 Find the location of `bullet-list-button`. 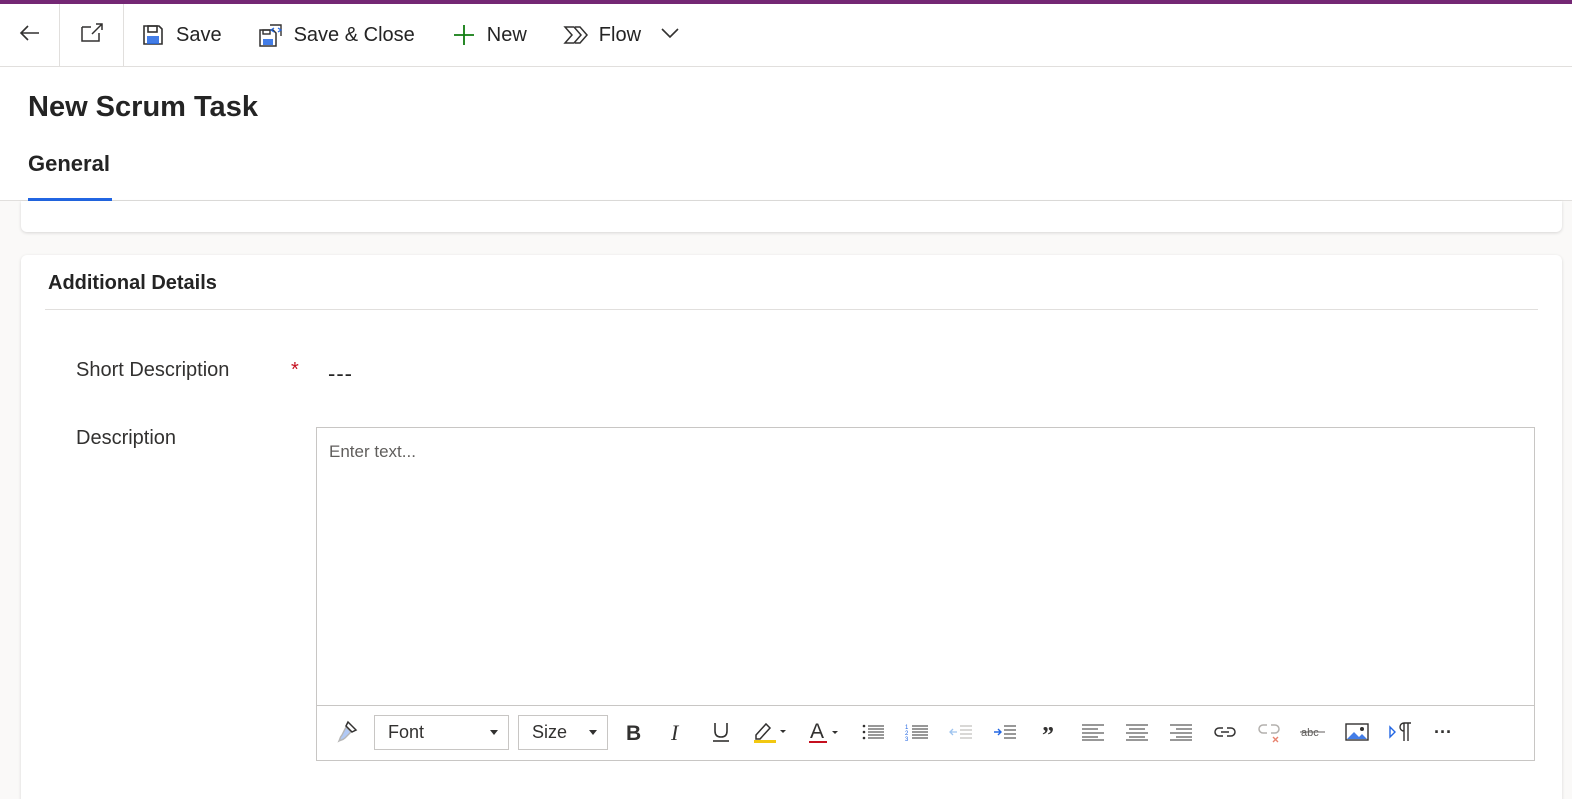

bullet-list-button is located at coordinates (873, 732).